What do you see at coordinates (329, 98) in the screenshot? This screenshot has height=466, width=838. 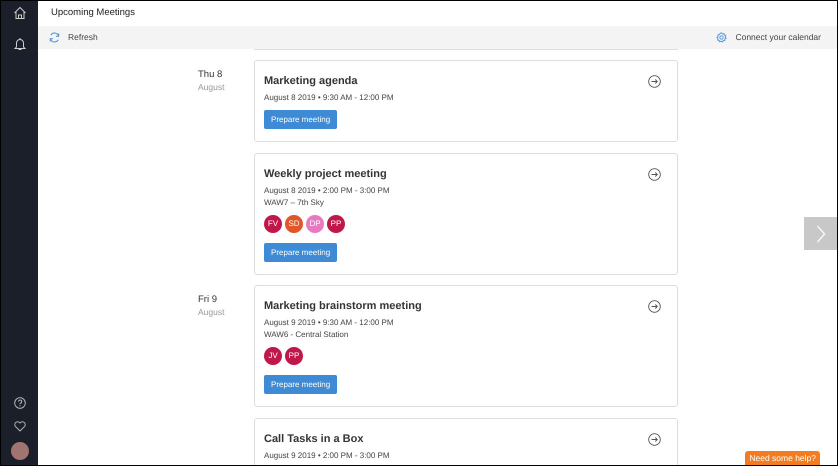 I see `meeting-time: August 8 2019 • 9:30 AM - 12:00 PM` at bounding box center [329, 98].